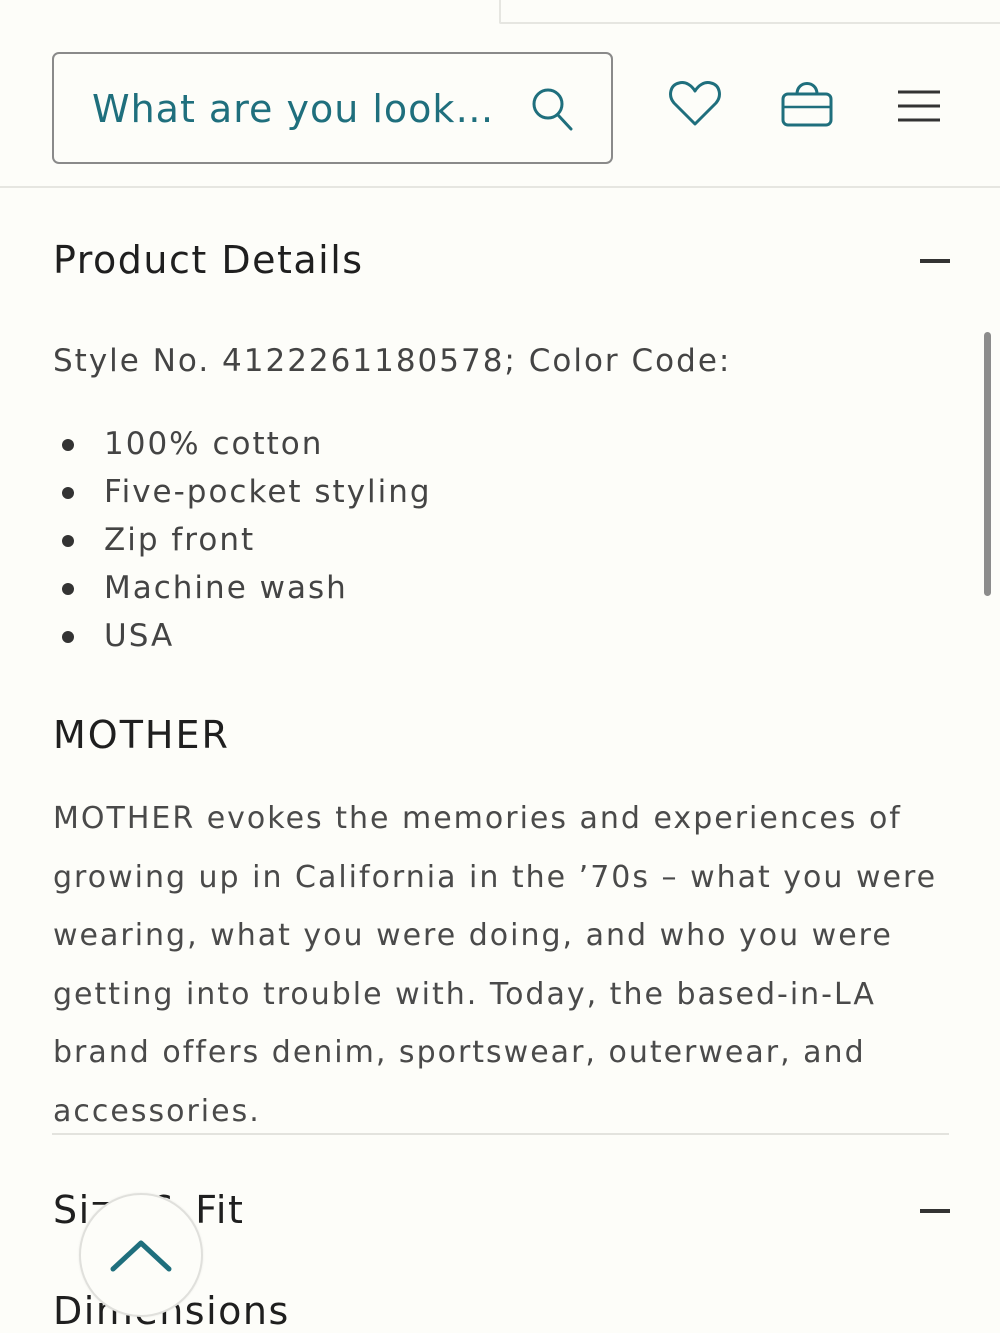 Image resolution: width=1000 pixels, height=1333 pixels. Describe the element at coordinates (247, 444) in the screenshot. I see `list-item: 100% cotton` at that location.